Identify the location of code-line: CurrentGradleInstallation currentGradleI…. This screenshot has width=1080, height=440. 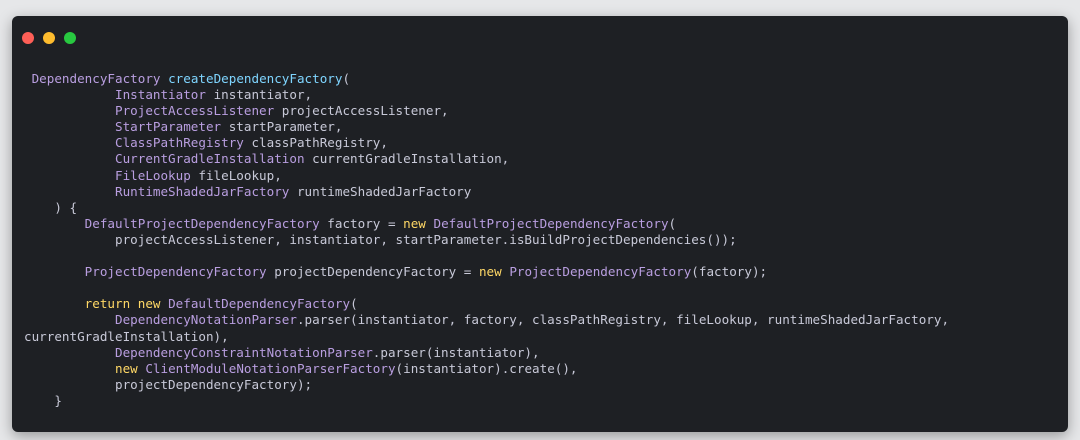
(486, 159).